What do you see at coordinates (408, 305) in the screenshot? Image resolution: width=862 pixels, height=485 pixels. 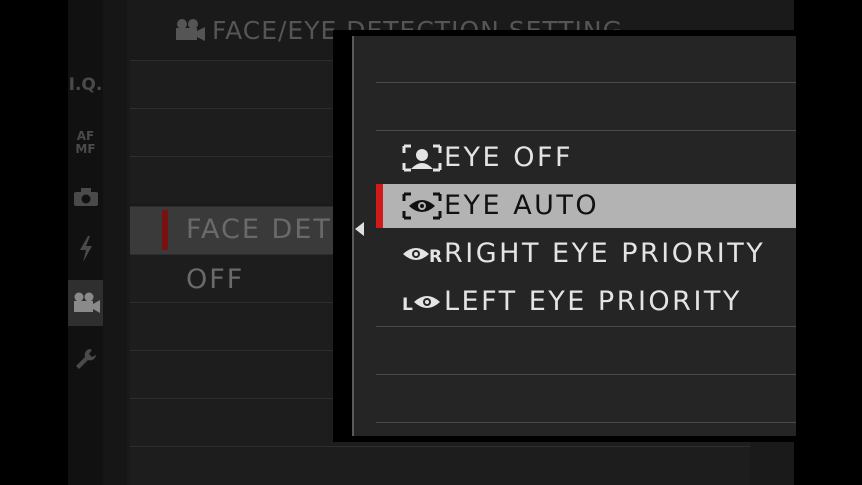 I see `svg-text: L` at bounding box center [408, 305].